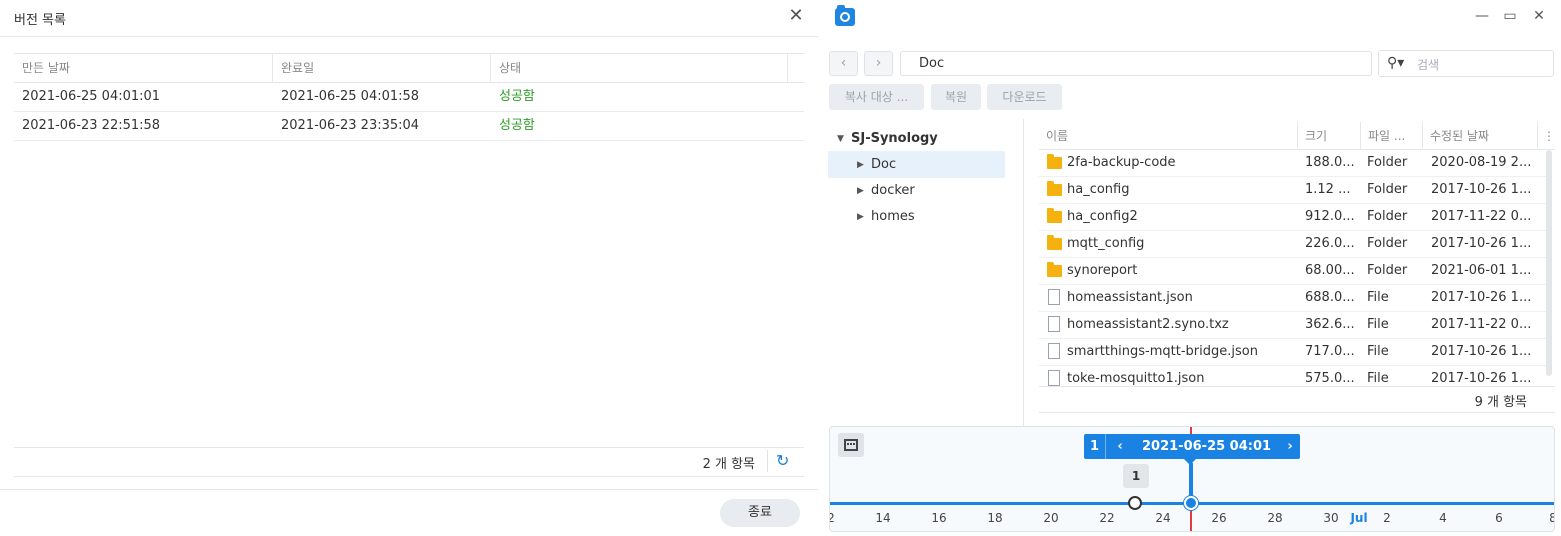 The width and height of the screenshot is (1561, 536). What do you see at coordinates (1482, 16) in the screenshot?
I see `minimize-icon: —` at bounding box center [1482, 16].